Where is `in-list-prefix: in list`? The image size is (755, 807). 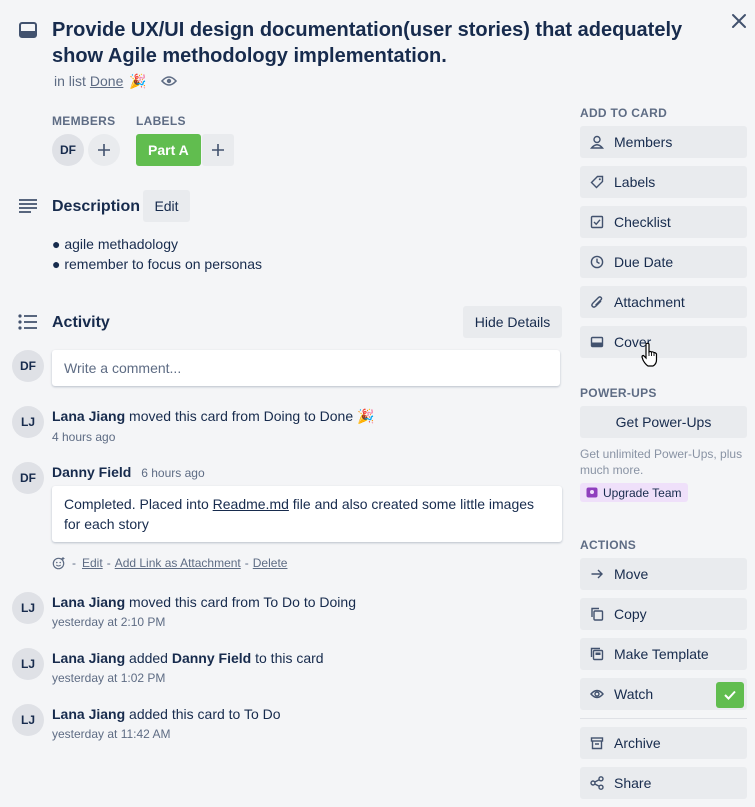
in-list-prefix: in list is located at coordinates (70, 81).